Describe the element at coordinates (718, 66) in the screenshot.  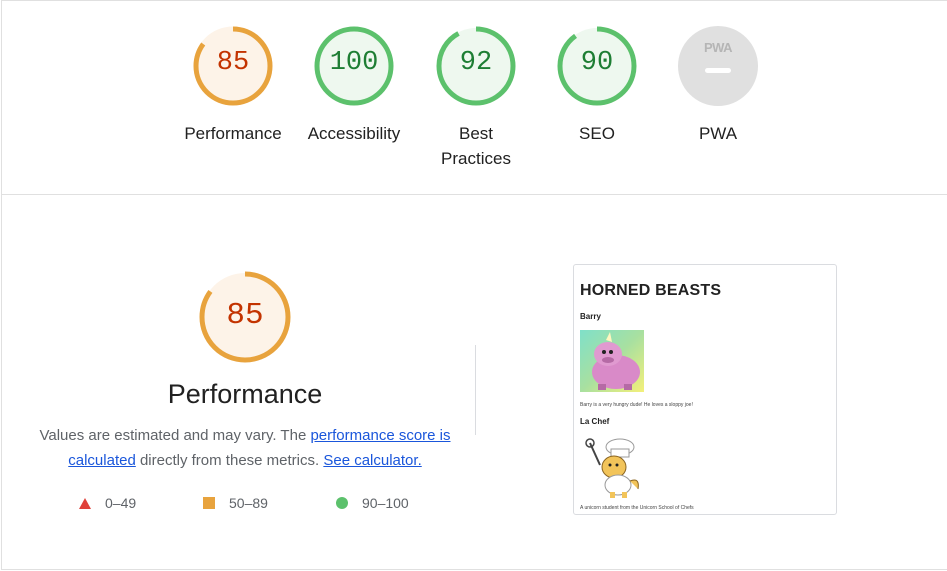
I see `pwa-badge-icon: PWA` at that location.